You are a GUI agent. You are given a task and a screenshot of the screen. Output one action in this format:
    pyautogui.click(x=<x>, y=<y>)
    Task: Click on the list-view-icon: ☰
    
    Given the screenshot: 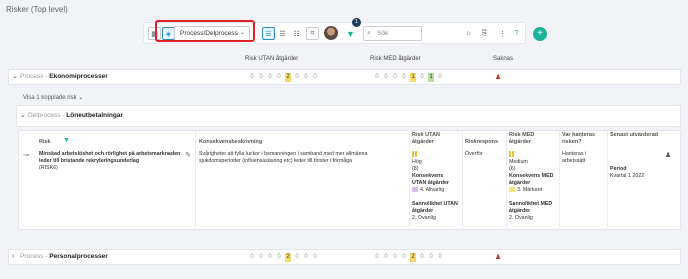 What is the action you would take?
    pyautogui.click(x=268, y=33)
    